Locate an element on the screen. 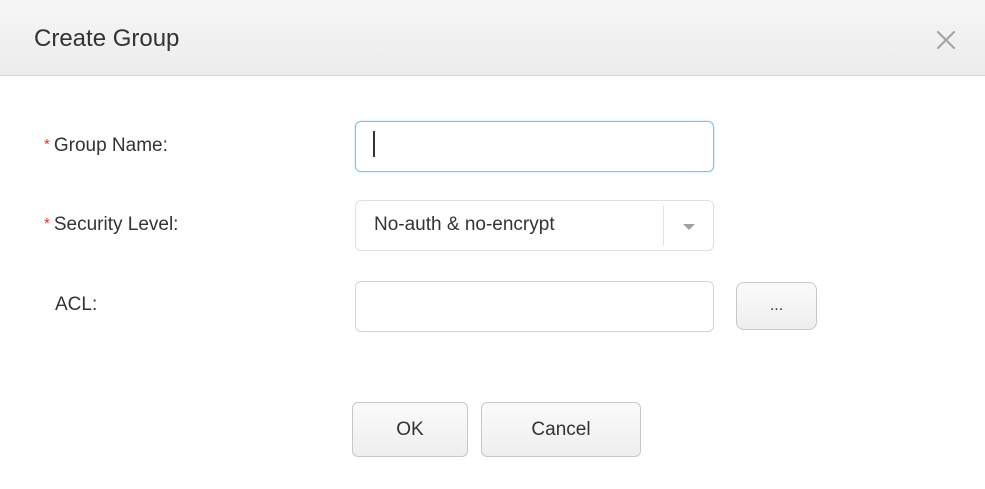 Image resolution: width=985 pixels, height=489 pixels. security-level-label-text: Security Level: is located at coordinates (116, 224).